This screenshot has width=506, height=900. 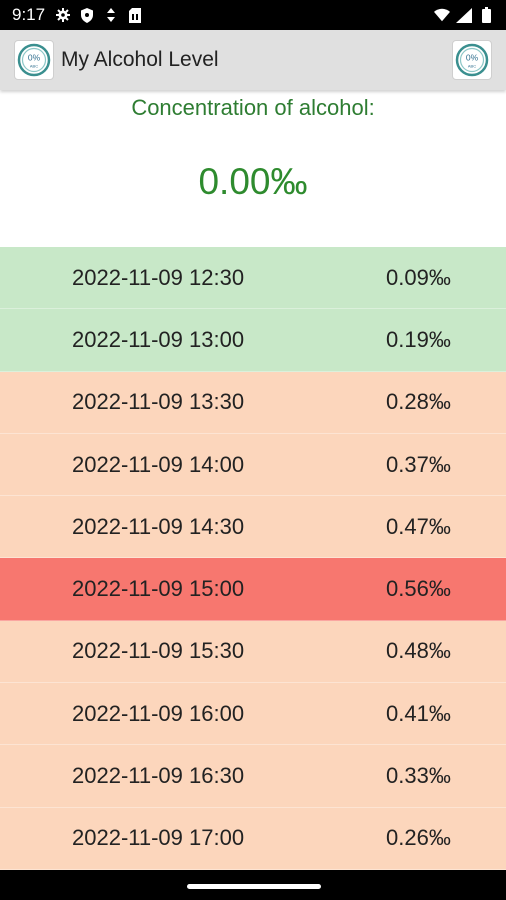 What do you see at coordinates (253, 589) in the screenshot?
I see `reading-row: 2022-11-09 15:00 0.56‰` at bounding box center [253, 589].